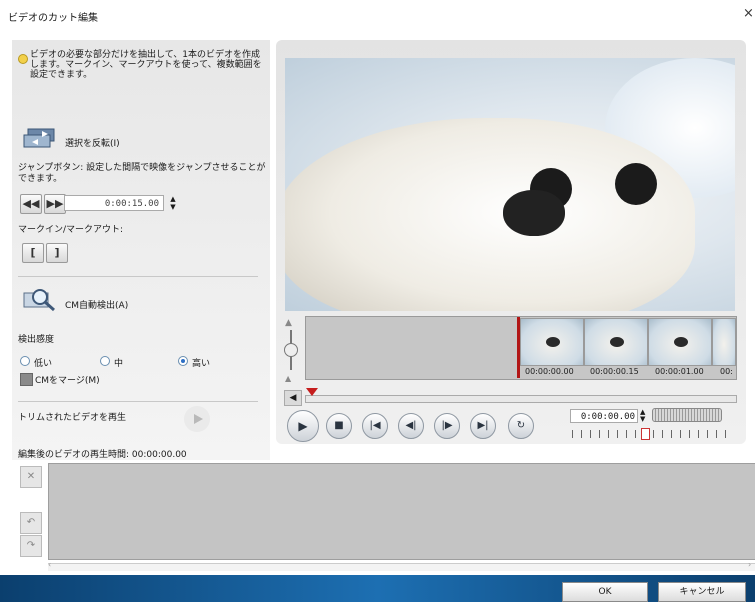 This screenshot has width=755, height=602. What do you see at coordinates (25, 361) in the screenshot?
I see `radio-low` at bounding box center [25, 361].